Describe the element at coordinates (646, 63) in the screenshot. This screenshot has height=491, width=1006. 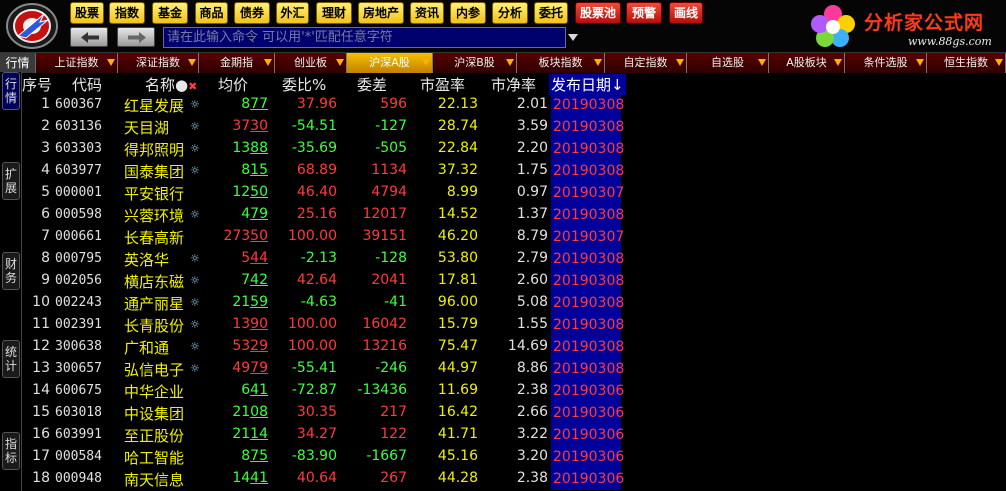
I see `market-tab-7: 自定指数` at that location.